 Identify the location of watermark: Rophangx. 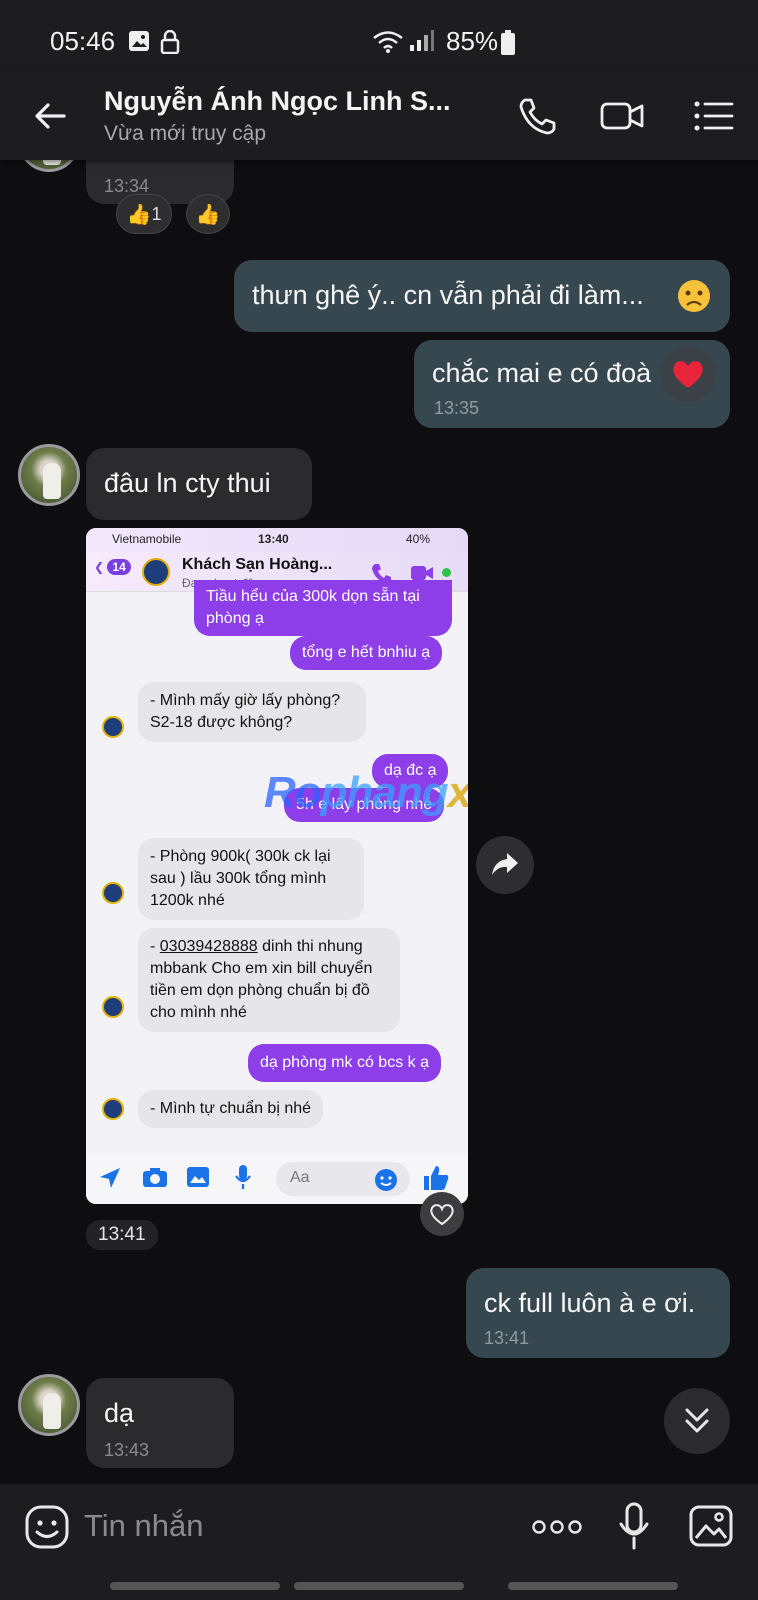
(366, 792).